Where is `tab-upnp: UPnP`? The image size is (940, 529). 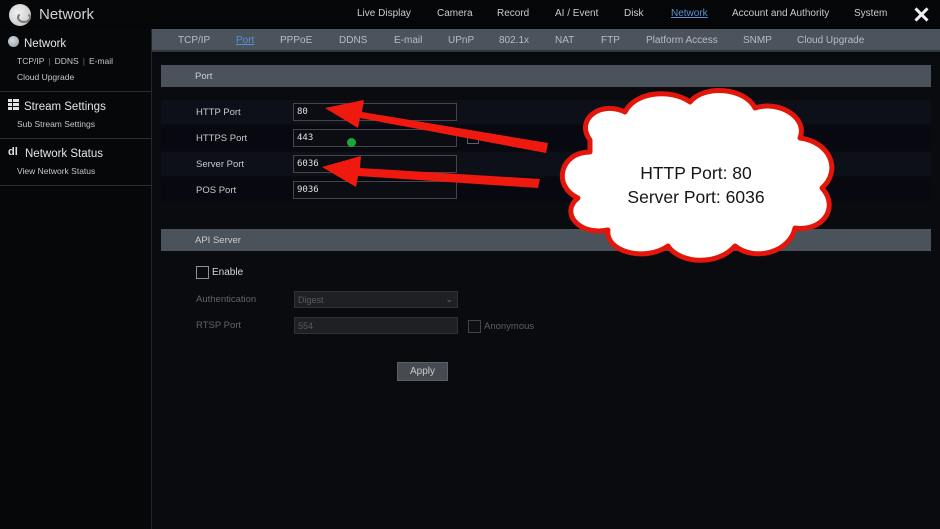 tab-upnp: UPnP is located at coordinates (461, 40).